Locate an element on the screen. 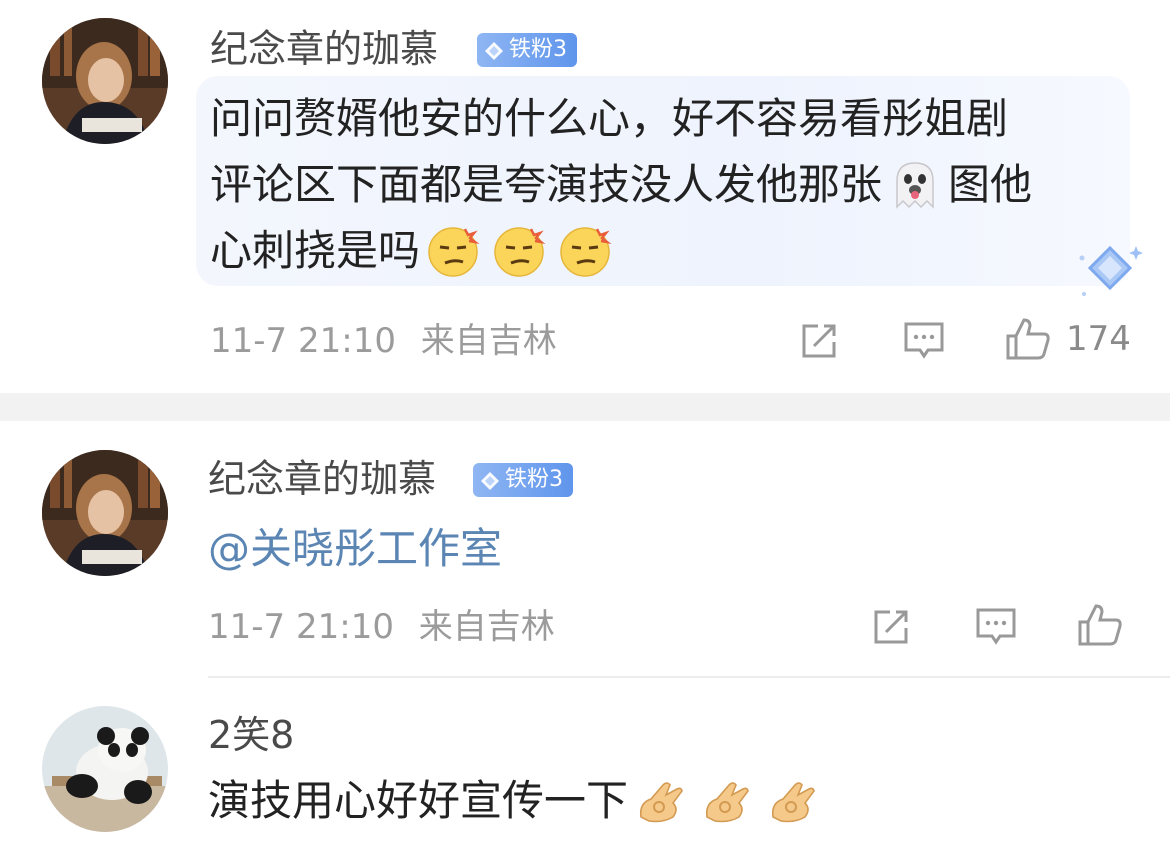 The width and height of the screenshot is (1170, 860). diamond-decoration-icon is located at coordinates (1110, 272).